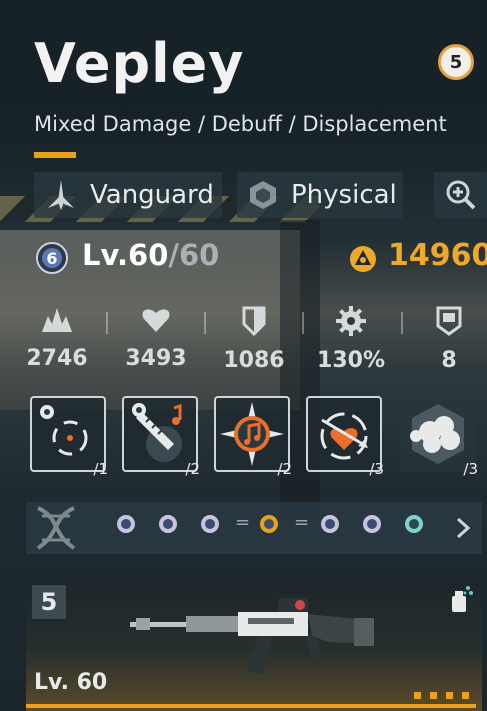 The width and height of the screenshot is (487, 711). I want to click on defense-shield-icon, so click(254, 321).